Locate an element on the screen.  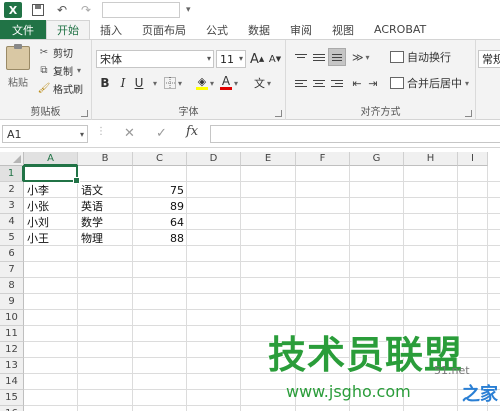
tab-review: 审阅 is located at coordinates (301, 29).